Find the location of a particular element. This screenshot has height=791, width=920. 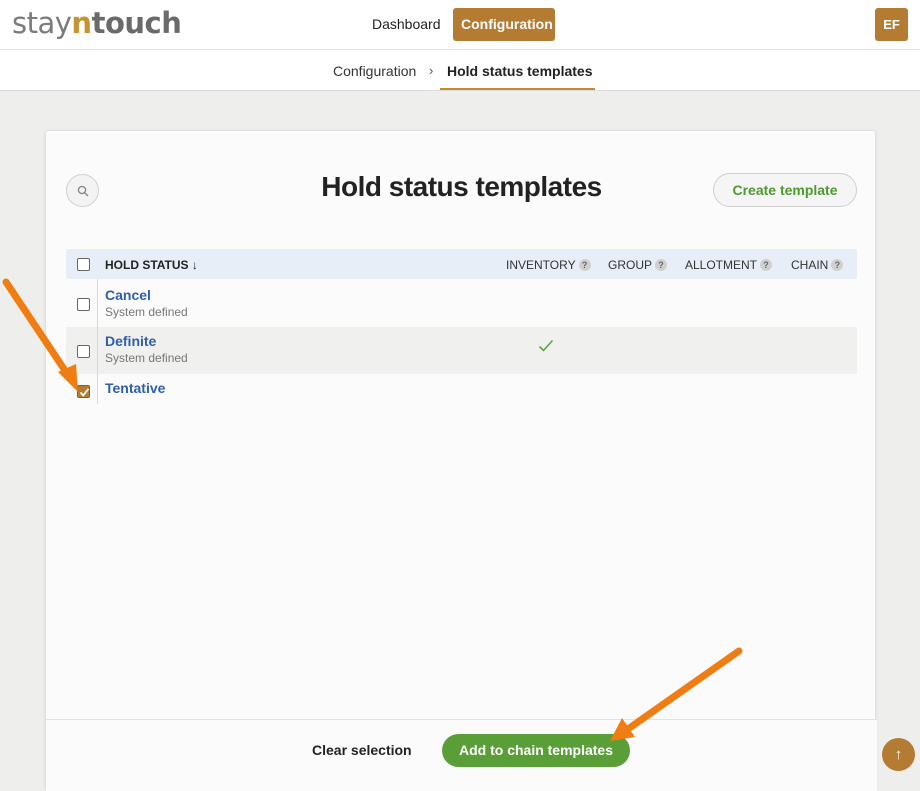

stayntouch-logo: stayntouch is located at coordinates (97, 23).